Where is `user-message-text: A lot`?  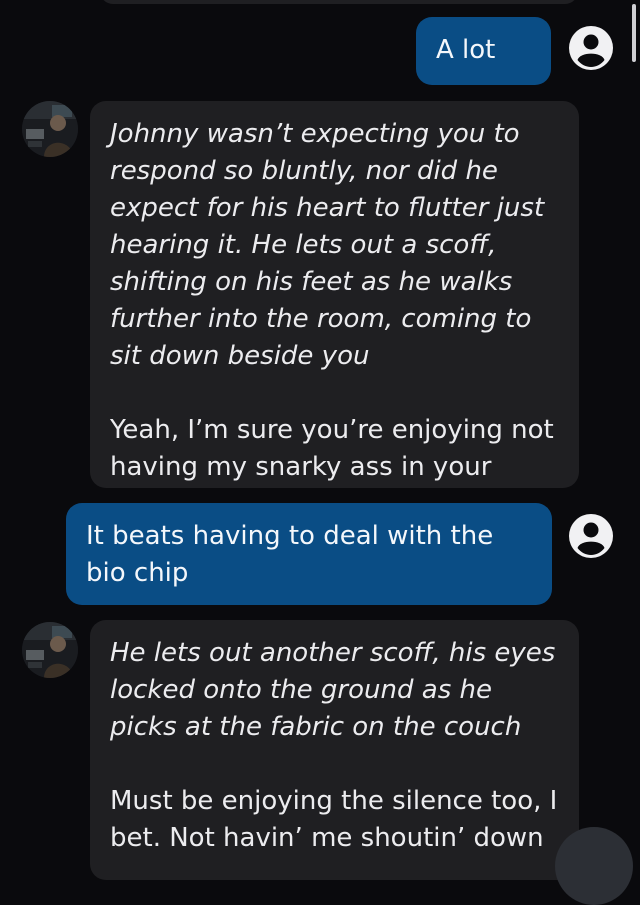 user-message-text: A lot is located at coordinates (466, 50).